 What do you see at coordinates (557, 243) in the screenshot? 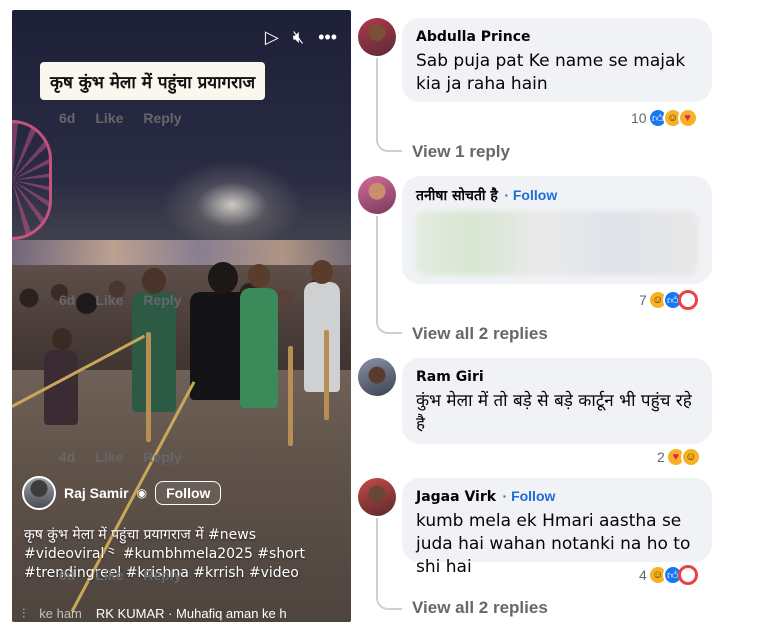
I see `blurred-comment-content` at bounding box center [557, 243].